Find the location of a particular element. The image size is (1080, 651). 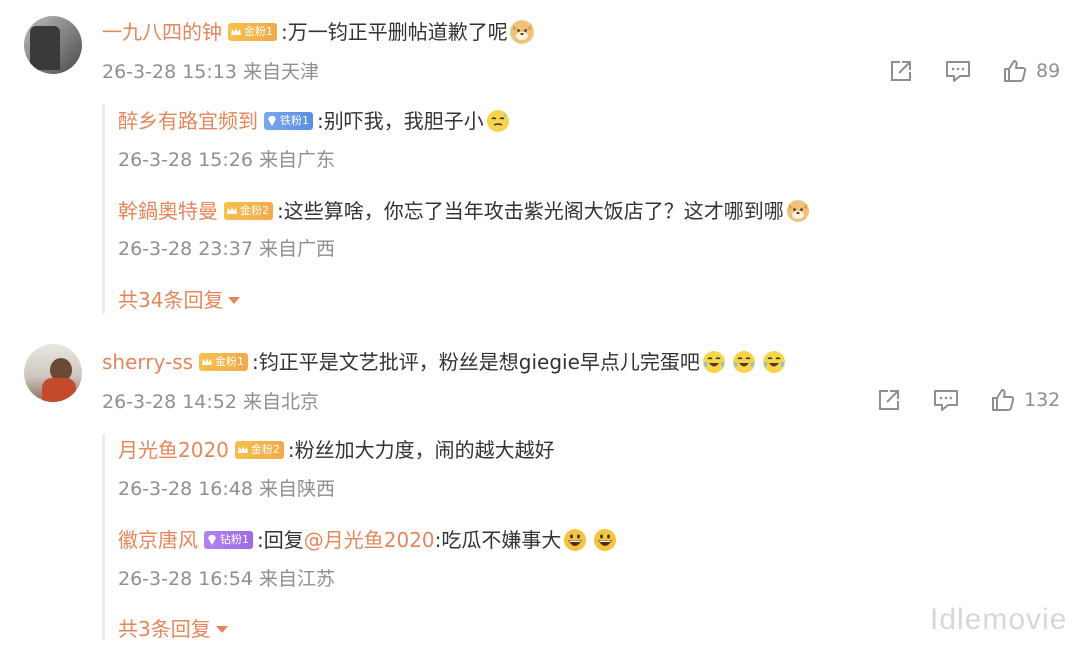

comment-meta: 26-3-28 15:13 来自天津 is located at coordinates (210, 72).